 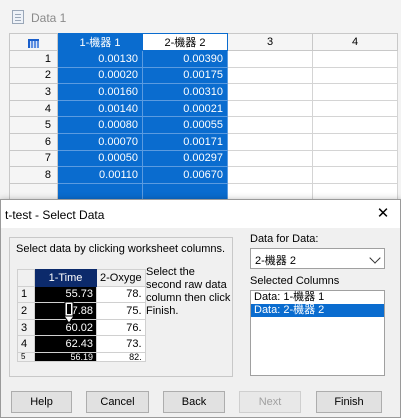 I want to click on cell: 0.00670, so click(x=185, y=175).